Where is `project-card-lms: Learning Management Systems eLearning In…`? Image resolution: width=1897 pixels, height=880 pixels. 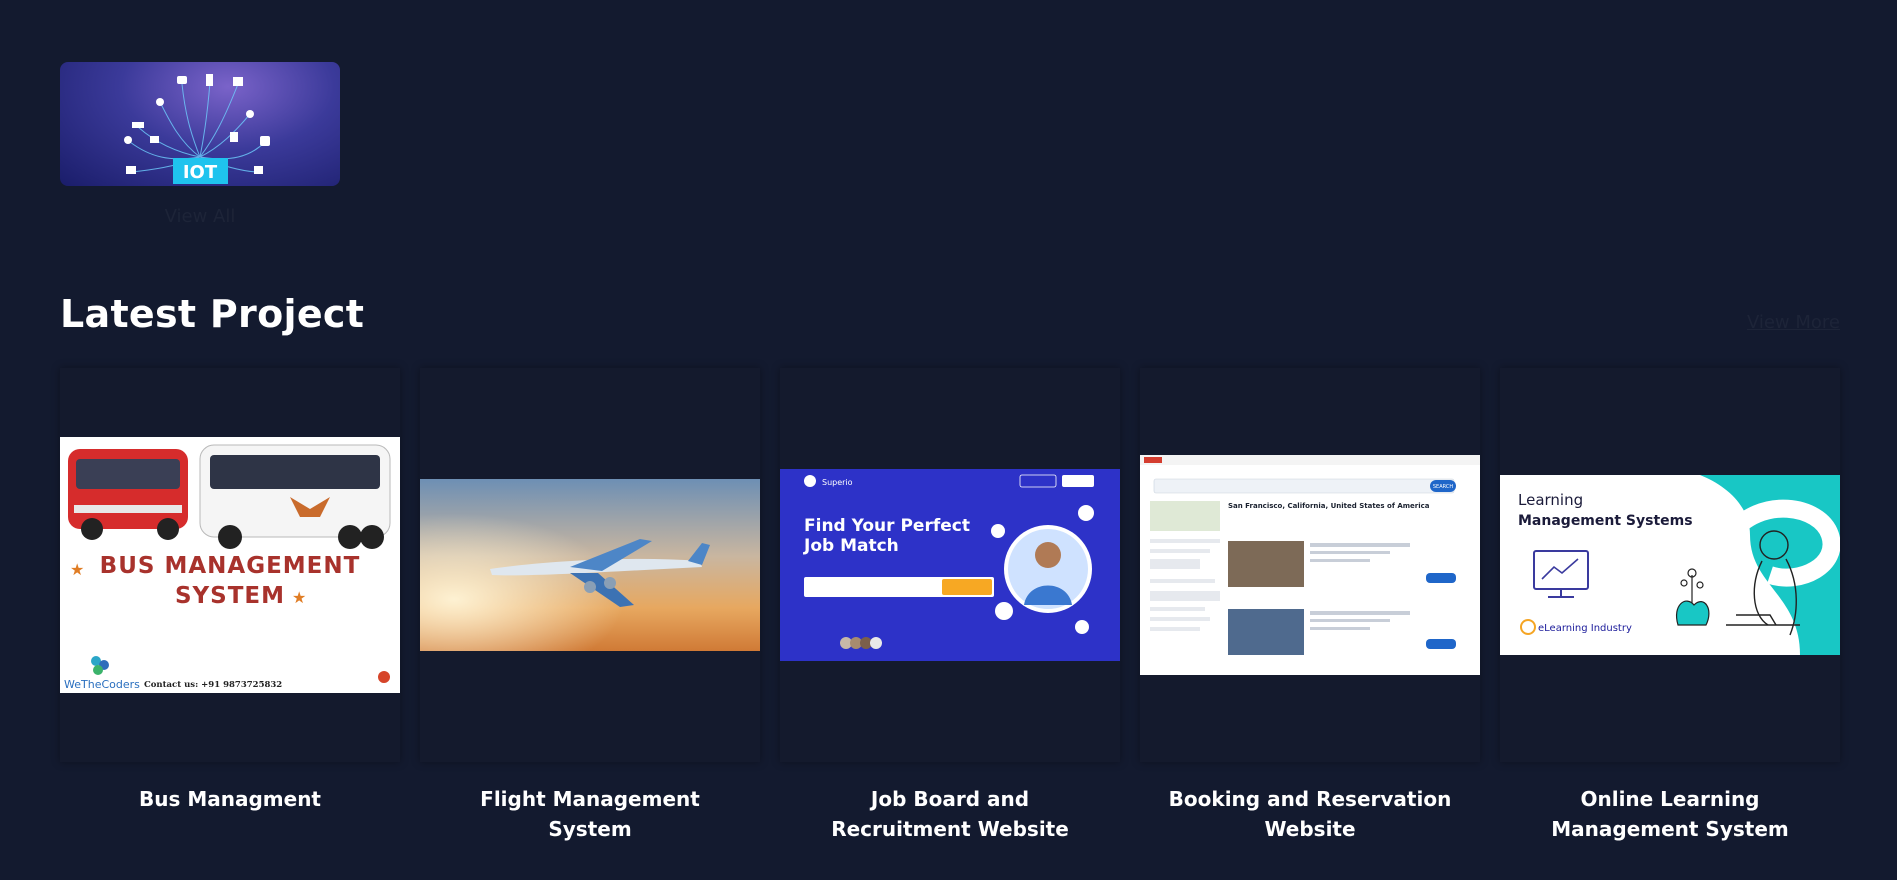 project-card-lms: Learning Management Systems eLearning In… is located at coordinates (1670, 606).